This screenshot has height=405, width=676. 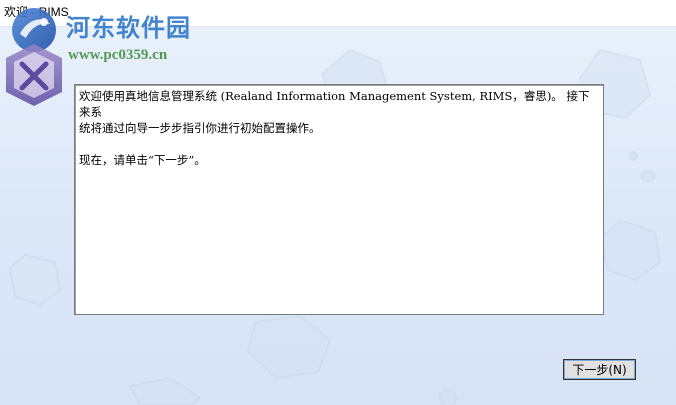 What do you see at coordinates (200, 128) in the screenshot?
I see `message-line-2: 统将通过向导一步步指引你进行初始配置操作。` at bounding box center [200, 128].